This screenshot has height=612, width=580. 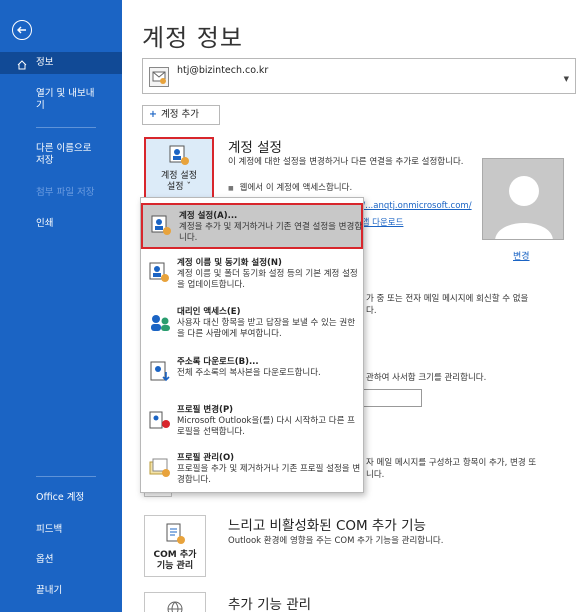 What do you see at coordinates (229, 263) in the screenshot?
I see `menu-item-title: 계정 이름 및 동기화 설정(N)` at bounding box center [229, 263].